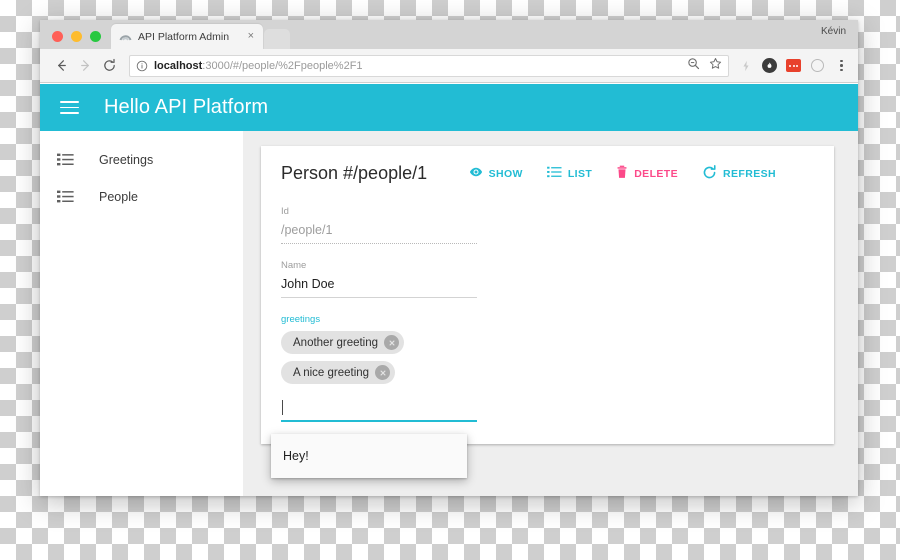 The image size is (900, 560). Describe the element at coordinates (125, 36) in the screenshot. I see `rainbow-arc-icon` at that location.